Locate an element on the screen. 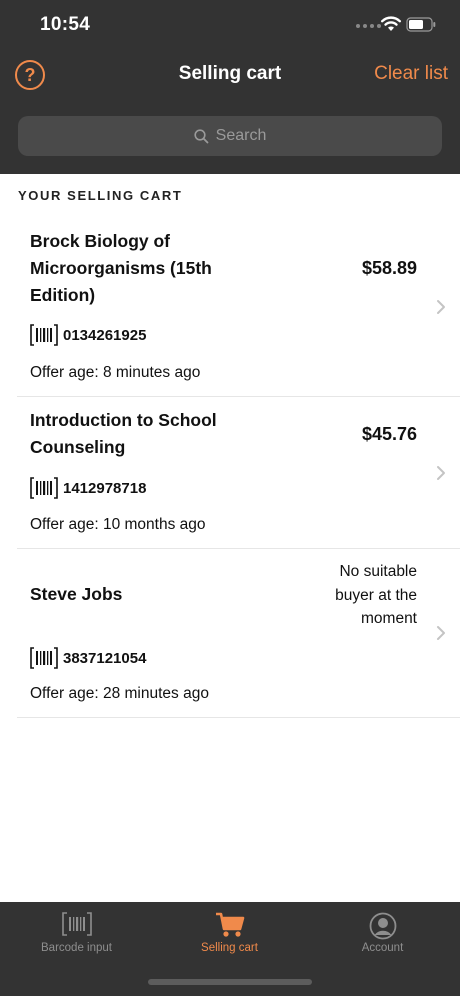  tab-label: Barcode input is located at coordinates (76, 948).